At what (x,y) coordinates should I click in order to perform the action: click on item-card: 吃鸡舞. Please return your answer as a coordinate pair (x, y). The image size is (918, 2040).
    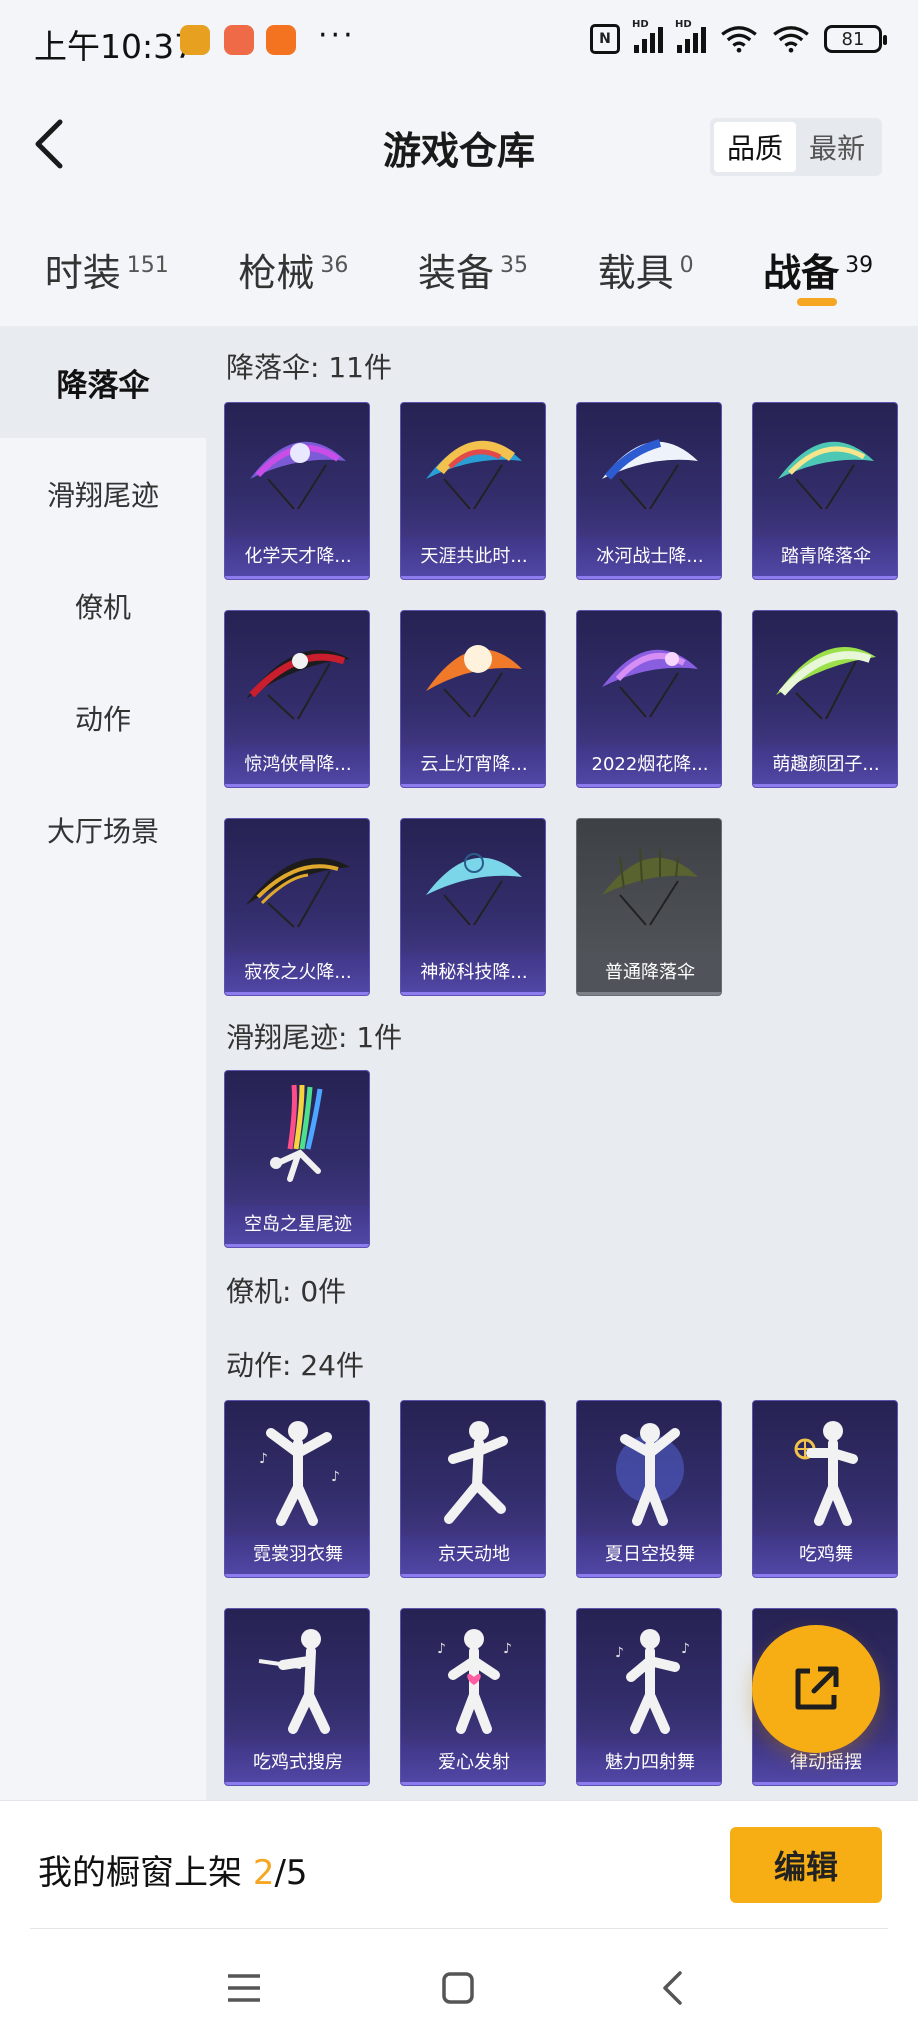
    Looking at the image, I should click on (825, 1489).